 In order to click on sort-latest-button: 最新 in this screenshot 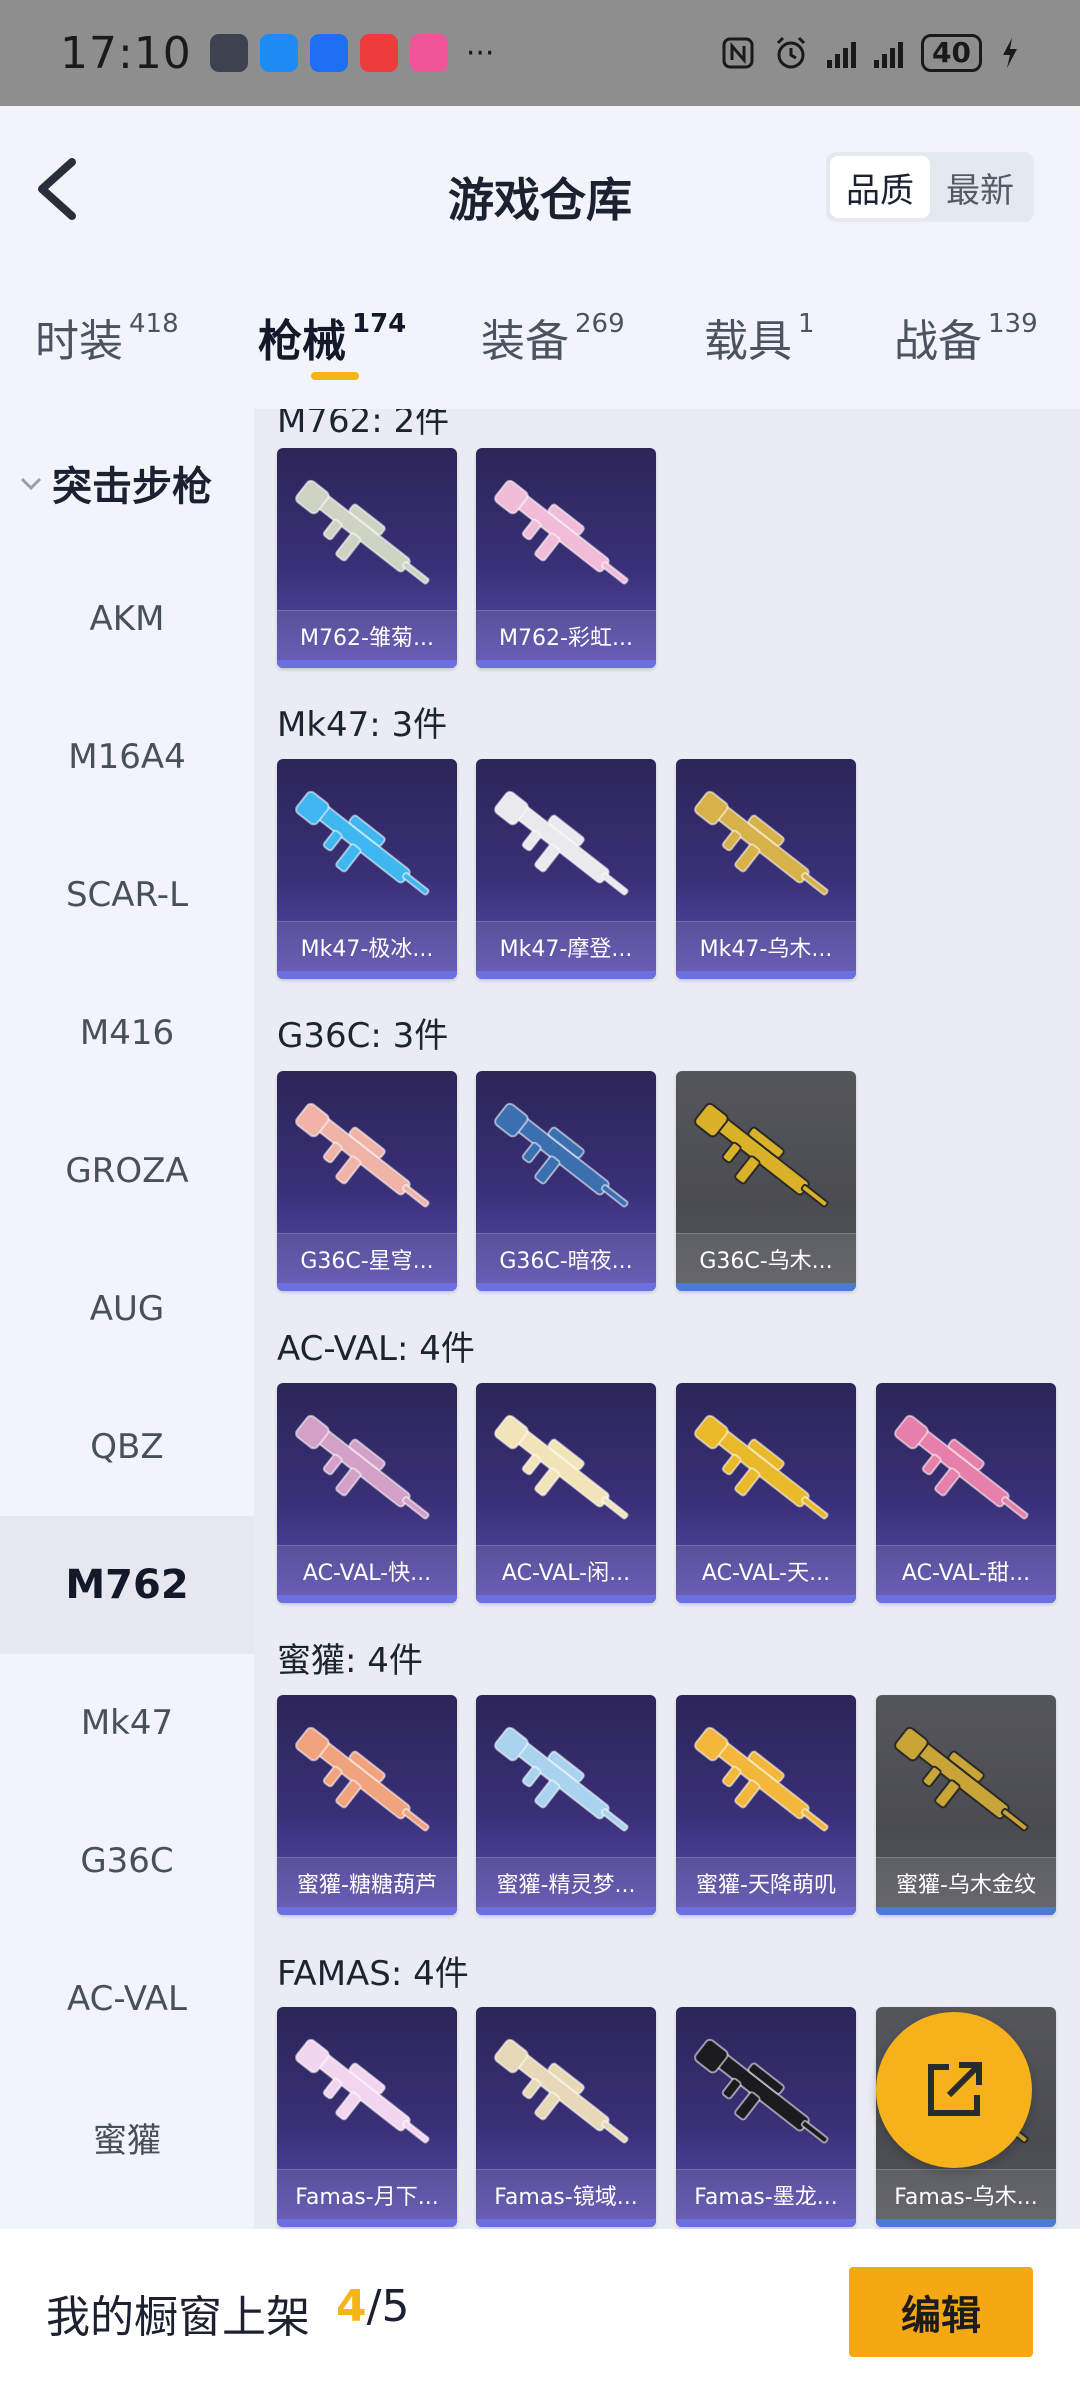, I will do `click(980, 187)`.